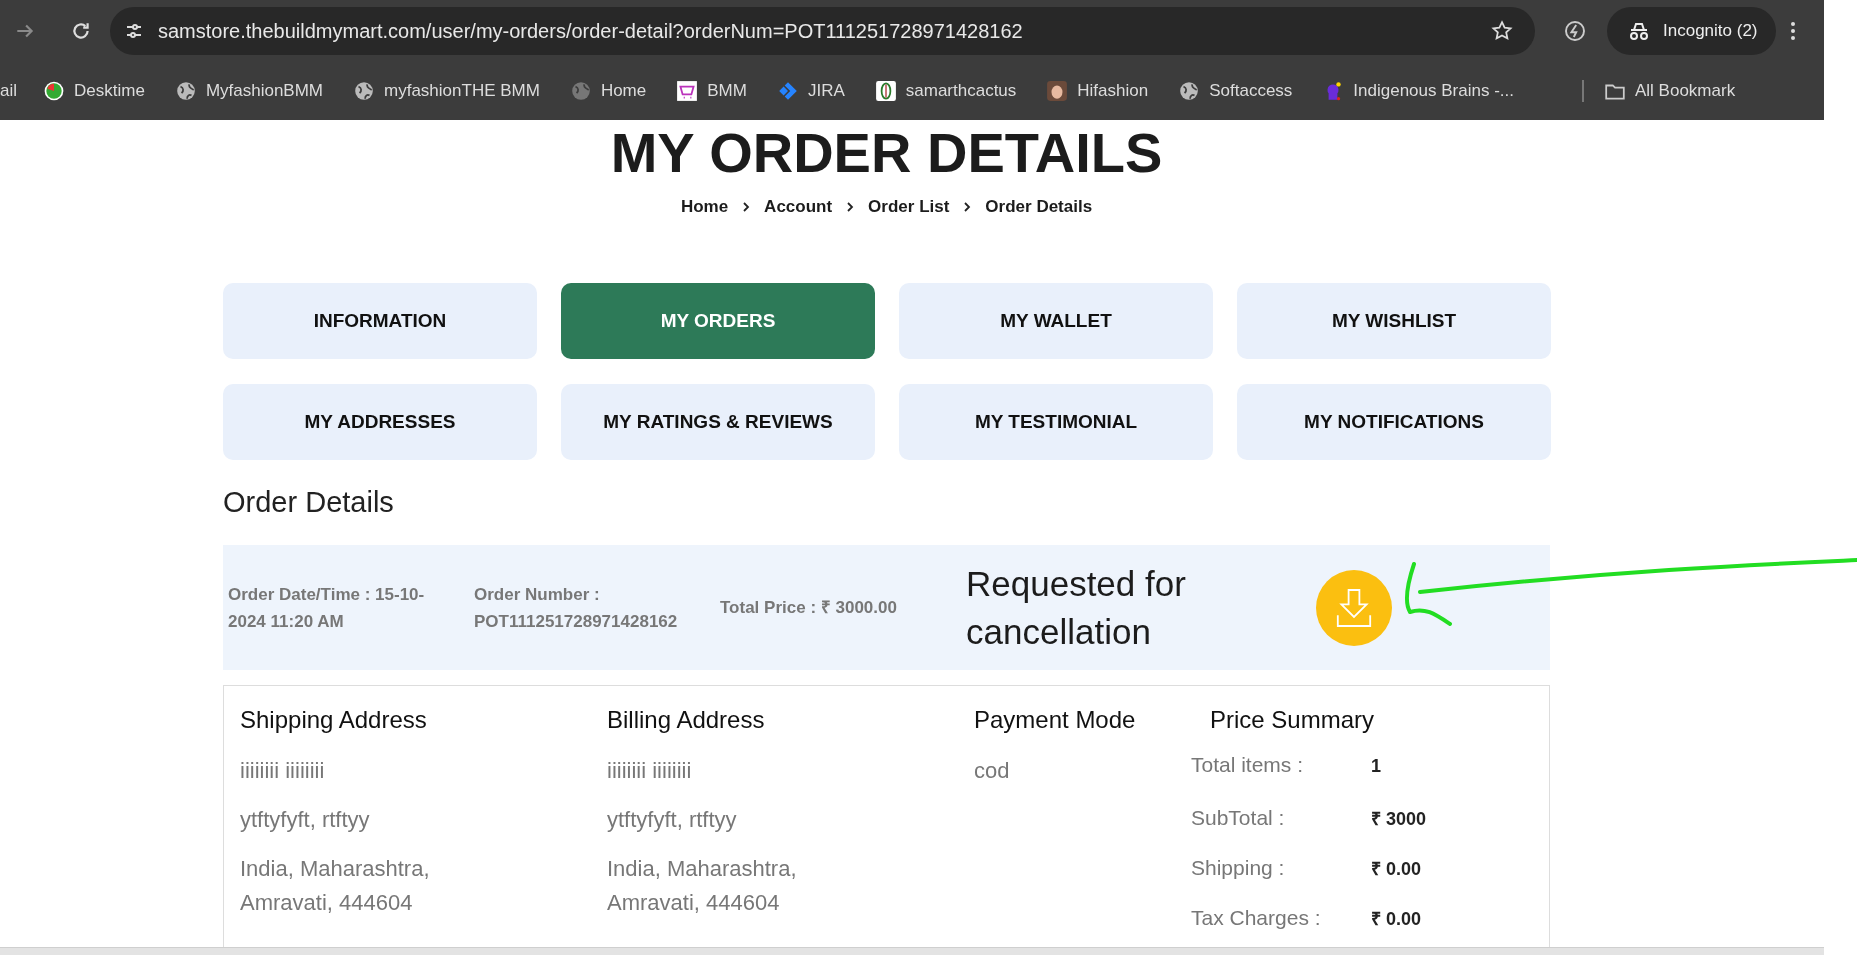  Describe the element at coordinates (718, 422) in the screenshot. I see `account-tab: MY RATINGS & REVIEWS` at that location.